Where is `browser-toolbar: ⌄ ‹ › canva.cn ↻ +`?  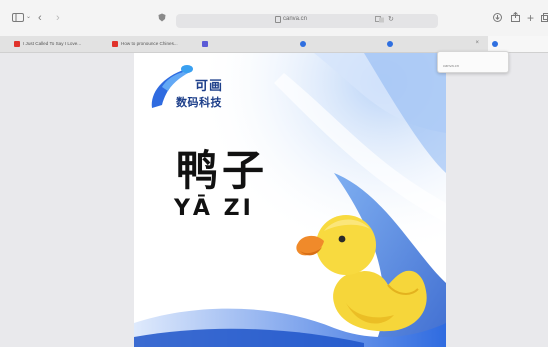
browser-toolbar: ⌄ ‹ › canva.cn ↻ + is located at coordinates (274, 18).